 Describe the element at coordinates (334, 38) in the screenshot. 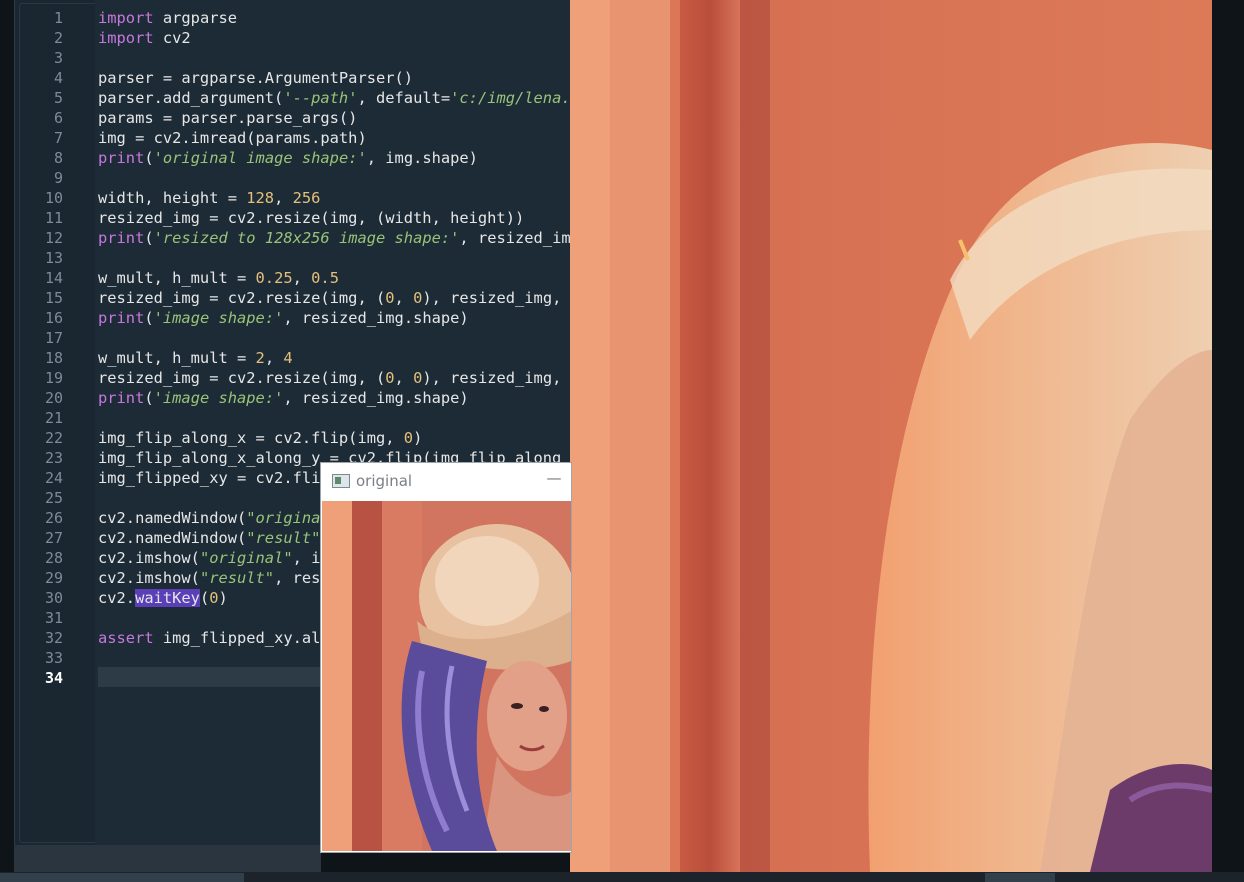

I see `code-line: import cv2` at that location.